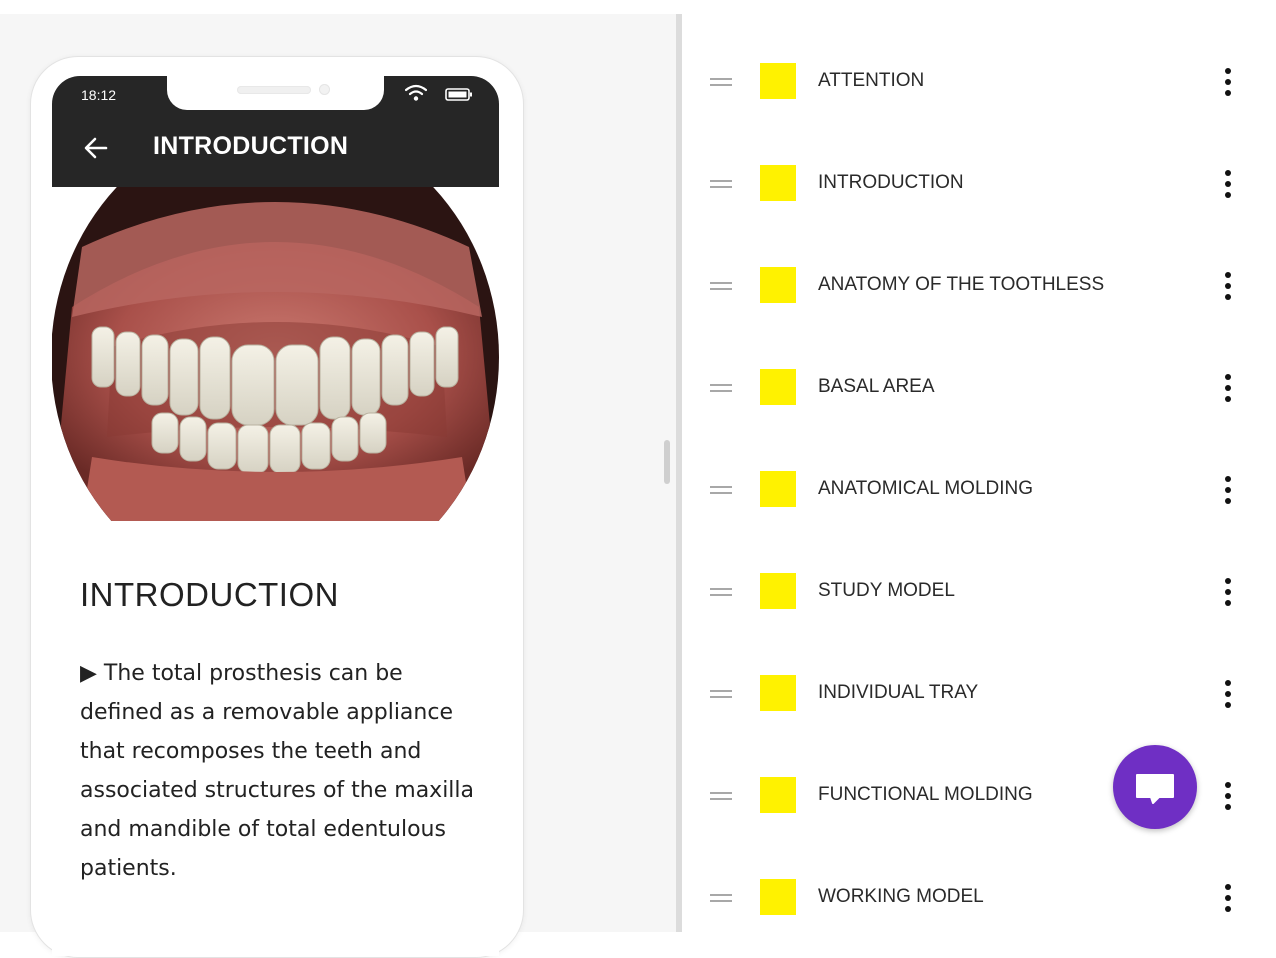  I want to click on speaker-grille, so click(274, 90).